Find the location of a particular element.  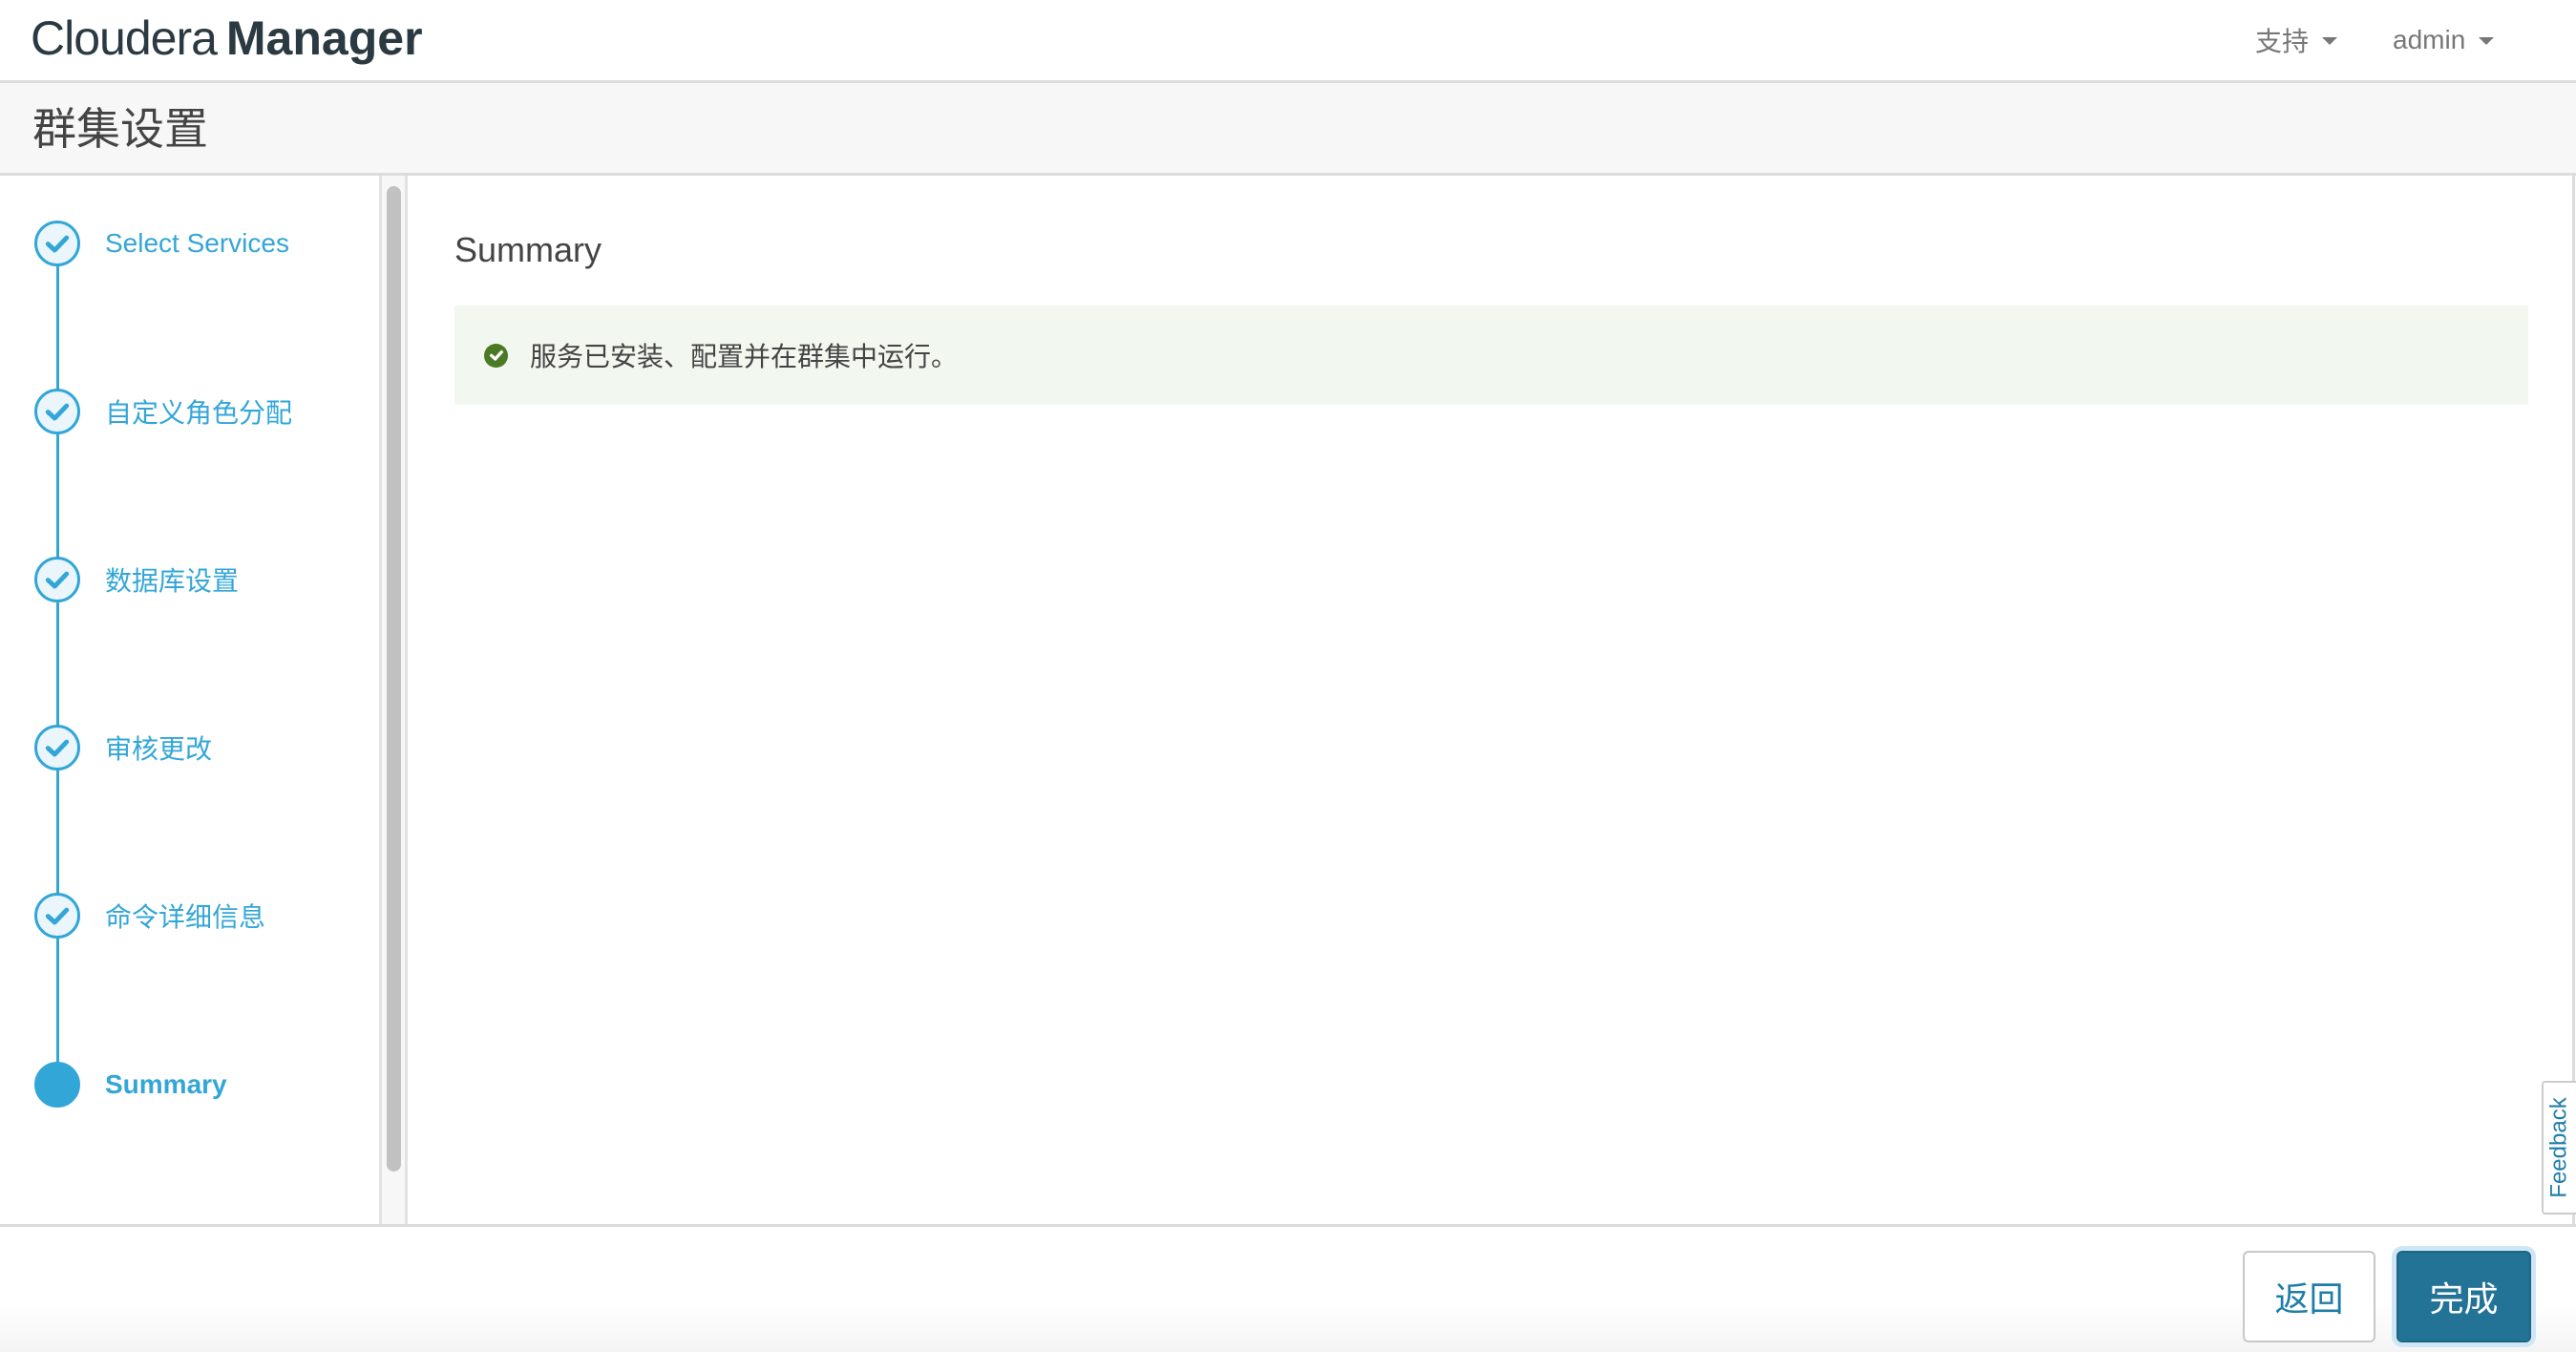

sidebar-scrollbar is located at coordinates (393, 700).